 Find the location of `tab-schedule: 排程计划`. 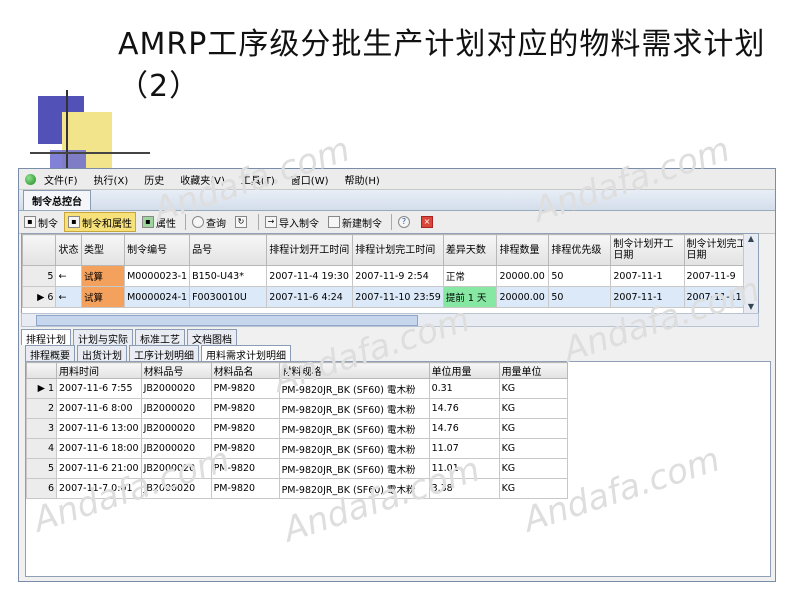

tab-schedule: 排程计划 is located at coordinates (46, 337).